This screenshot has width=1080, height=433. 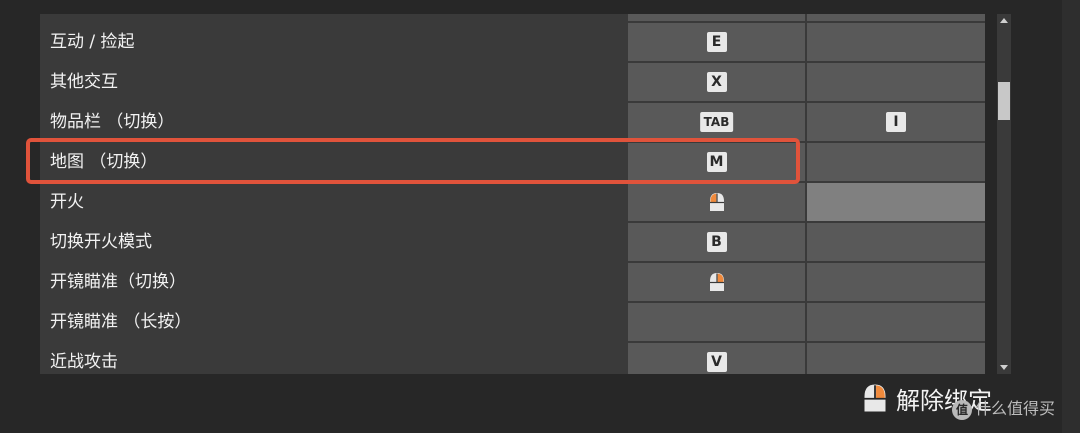 I want to click on highlight-annotation, so click(x=413, y=161).